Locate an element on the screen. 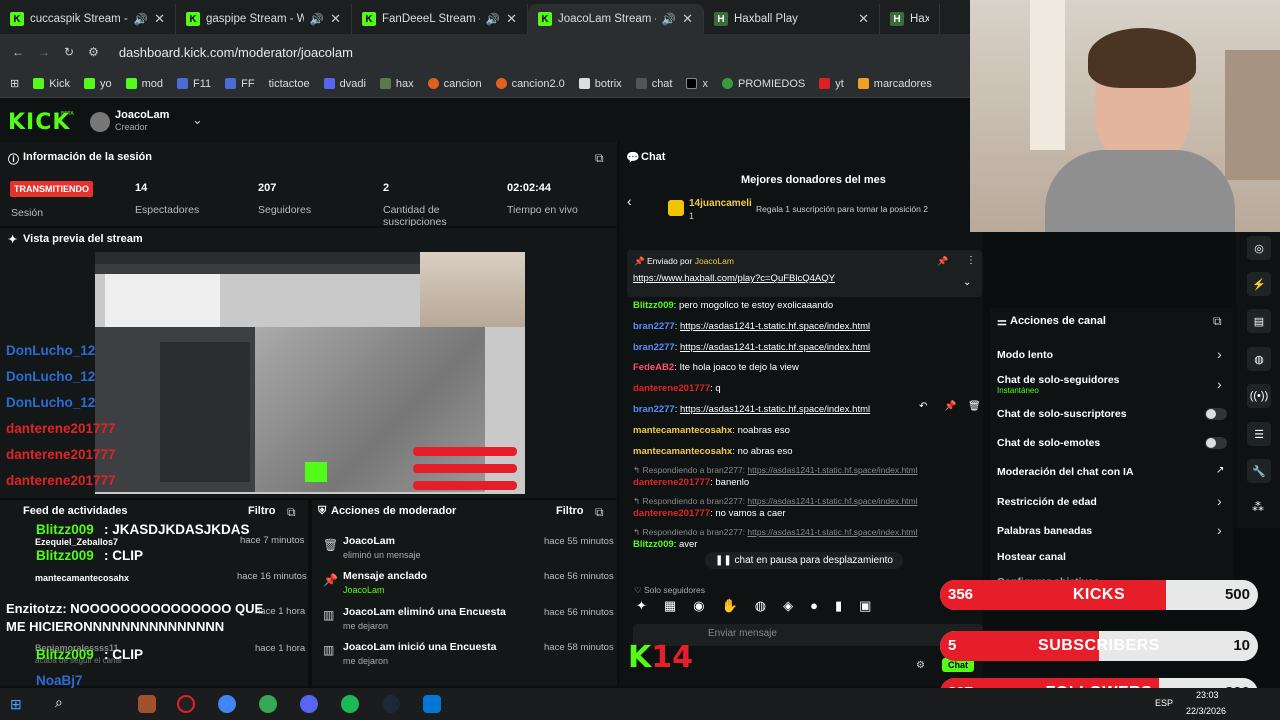  site-info-icon: ⚙ is located at coordinates (93, 52).